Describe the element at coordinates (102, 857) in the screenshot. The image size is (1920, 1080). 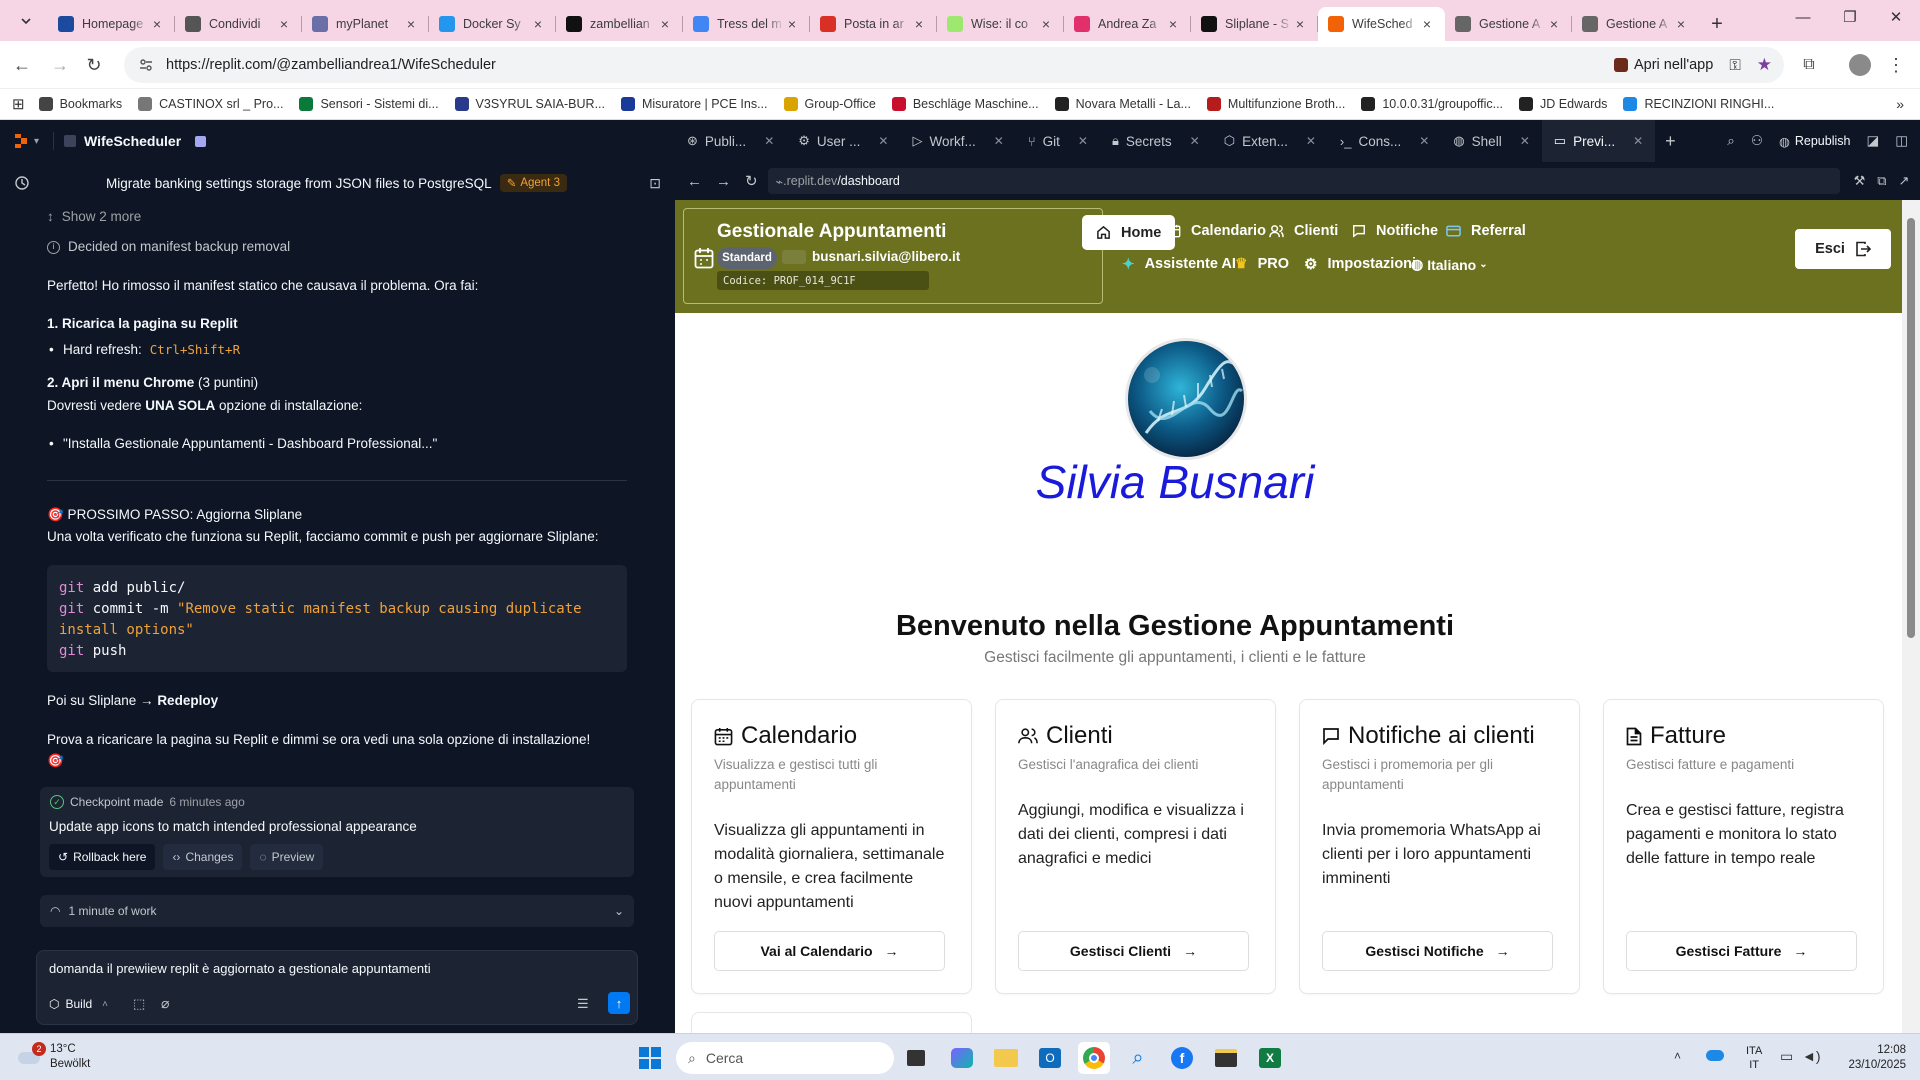
I see `rollback-button: ↺ Rollback here` at that location.